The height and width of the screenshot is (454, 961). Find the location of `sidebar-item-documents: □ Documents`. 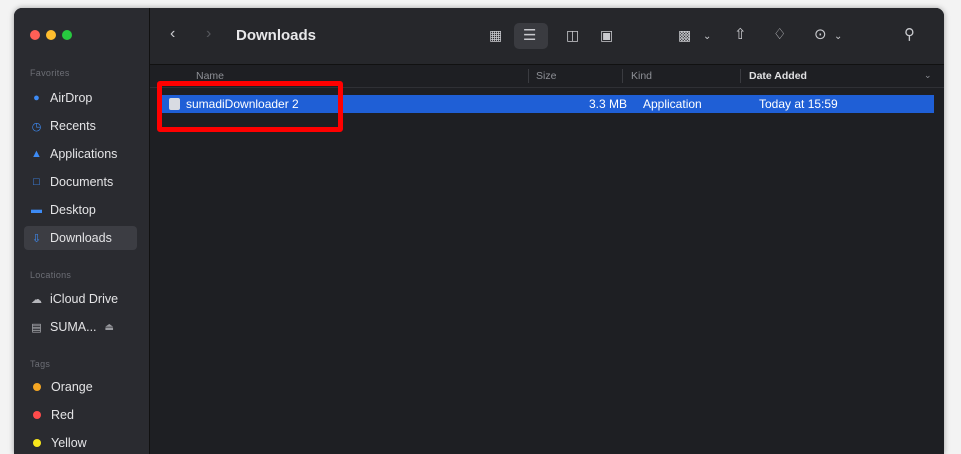

sidebar-item-documents: □ Documents is located at coordinates (80, 182).